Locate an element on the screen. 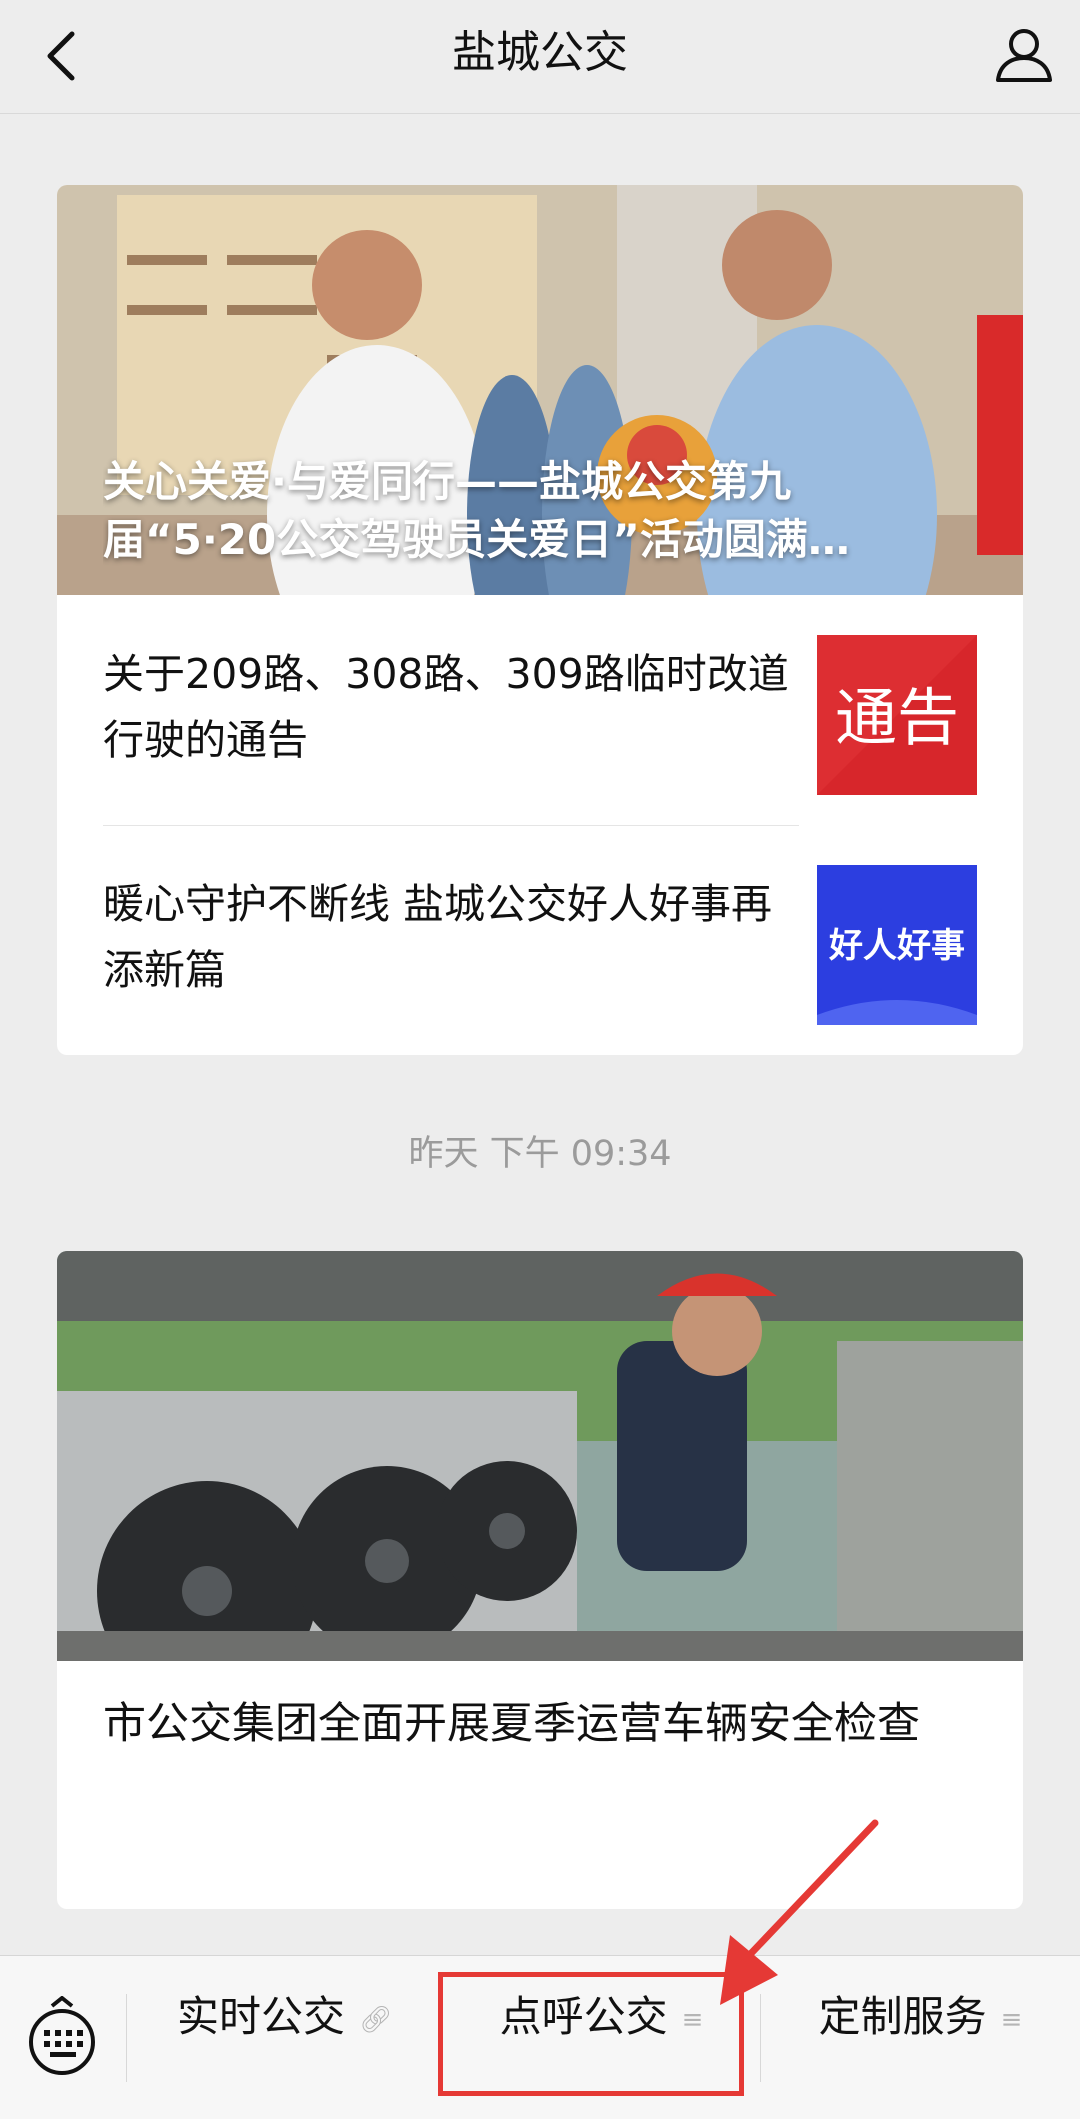 This screenshot has height=2119, width=1080. thumb-text: 好人好事 is located at coordinates (896, 946).